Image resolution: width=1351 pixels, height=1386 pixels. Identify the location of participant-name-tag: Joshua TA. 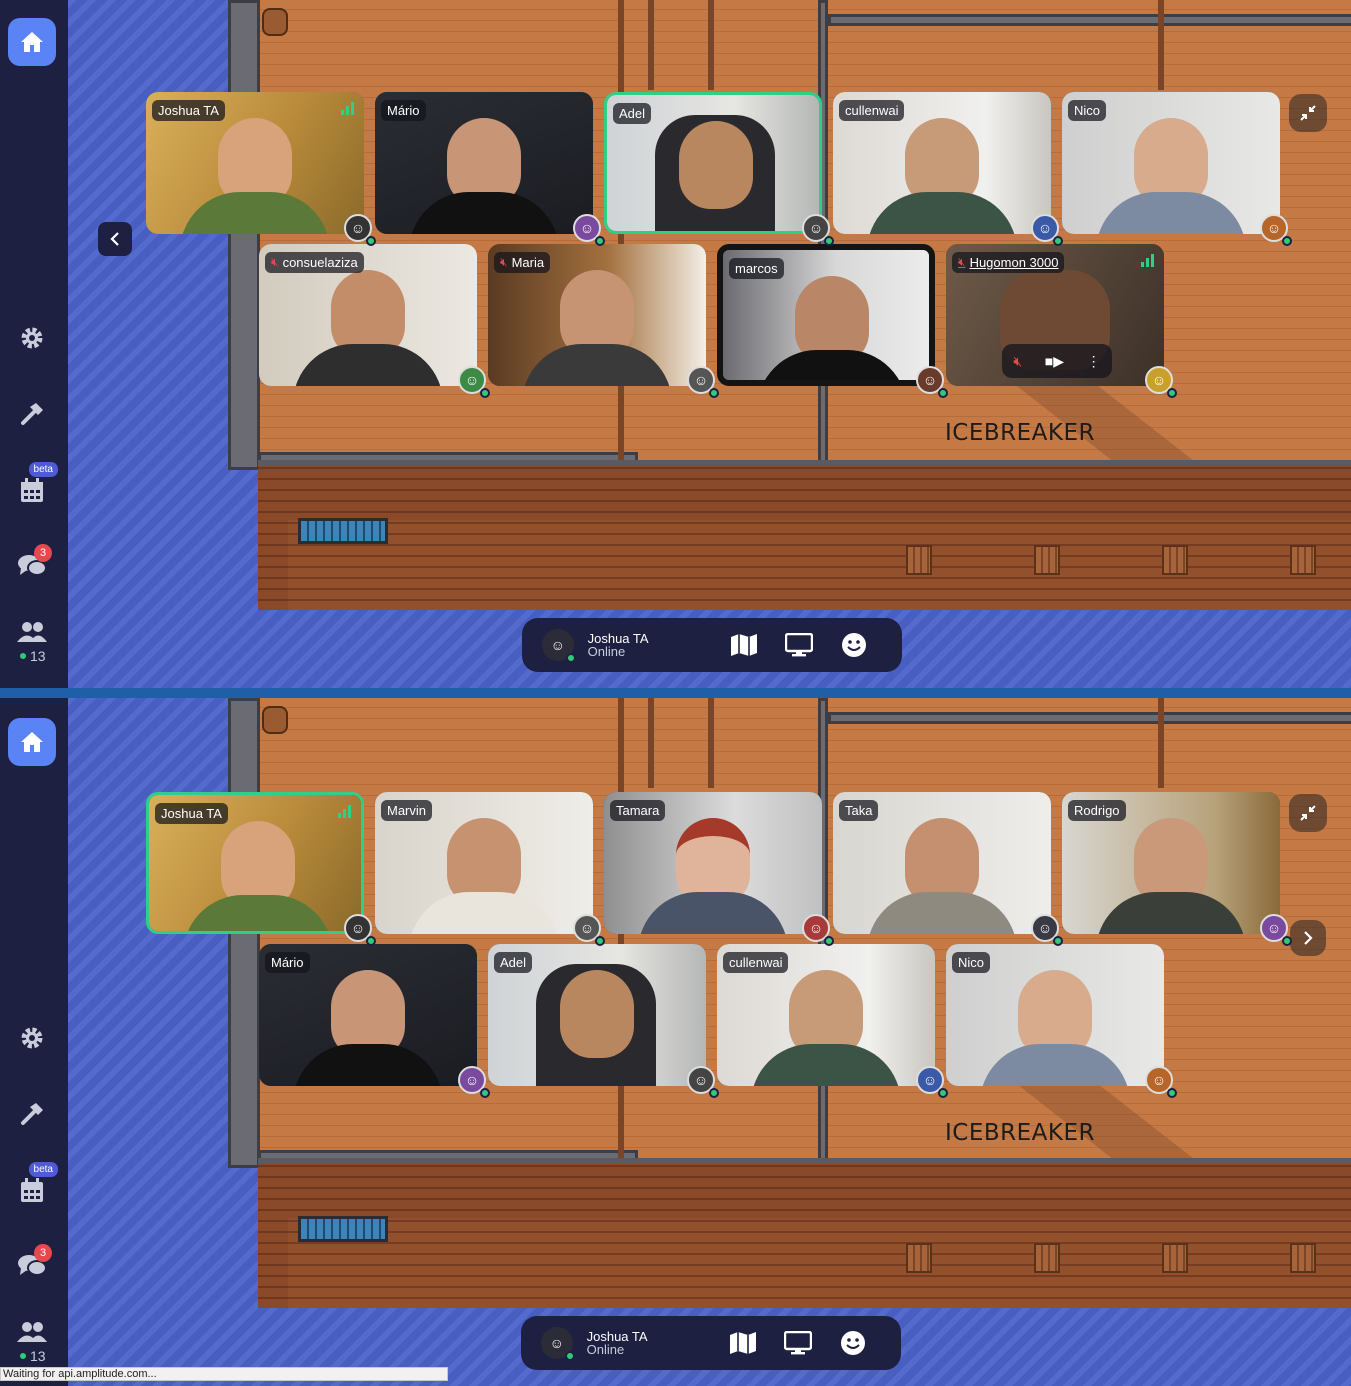
(191, 813).